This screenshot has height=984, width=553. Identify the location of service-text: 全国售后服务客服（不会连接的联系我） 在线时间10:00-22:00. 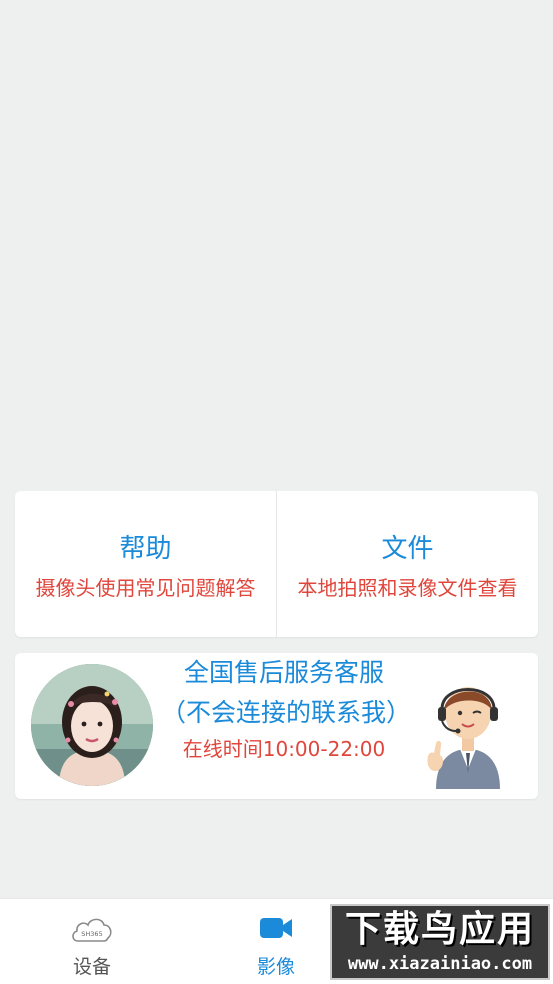
(286, 708).